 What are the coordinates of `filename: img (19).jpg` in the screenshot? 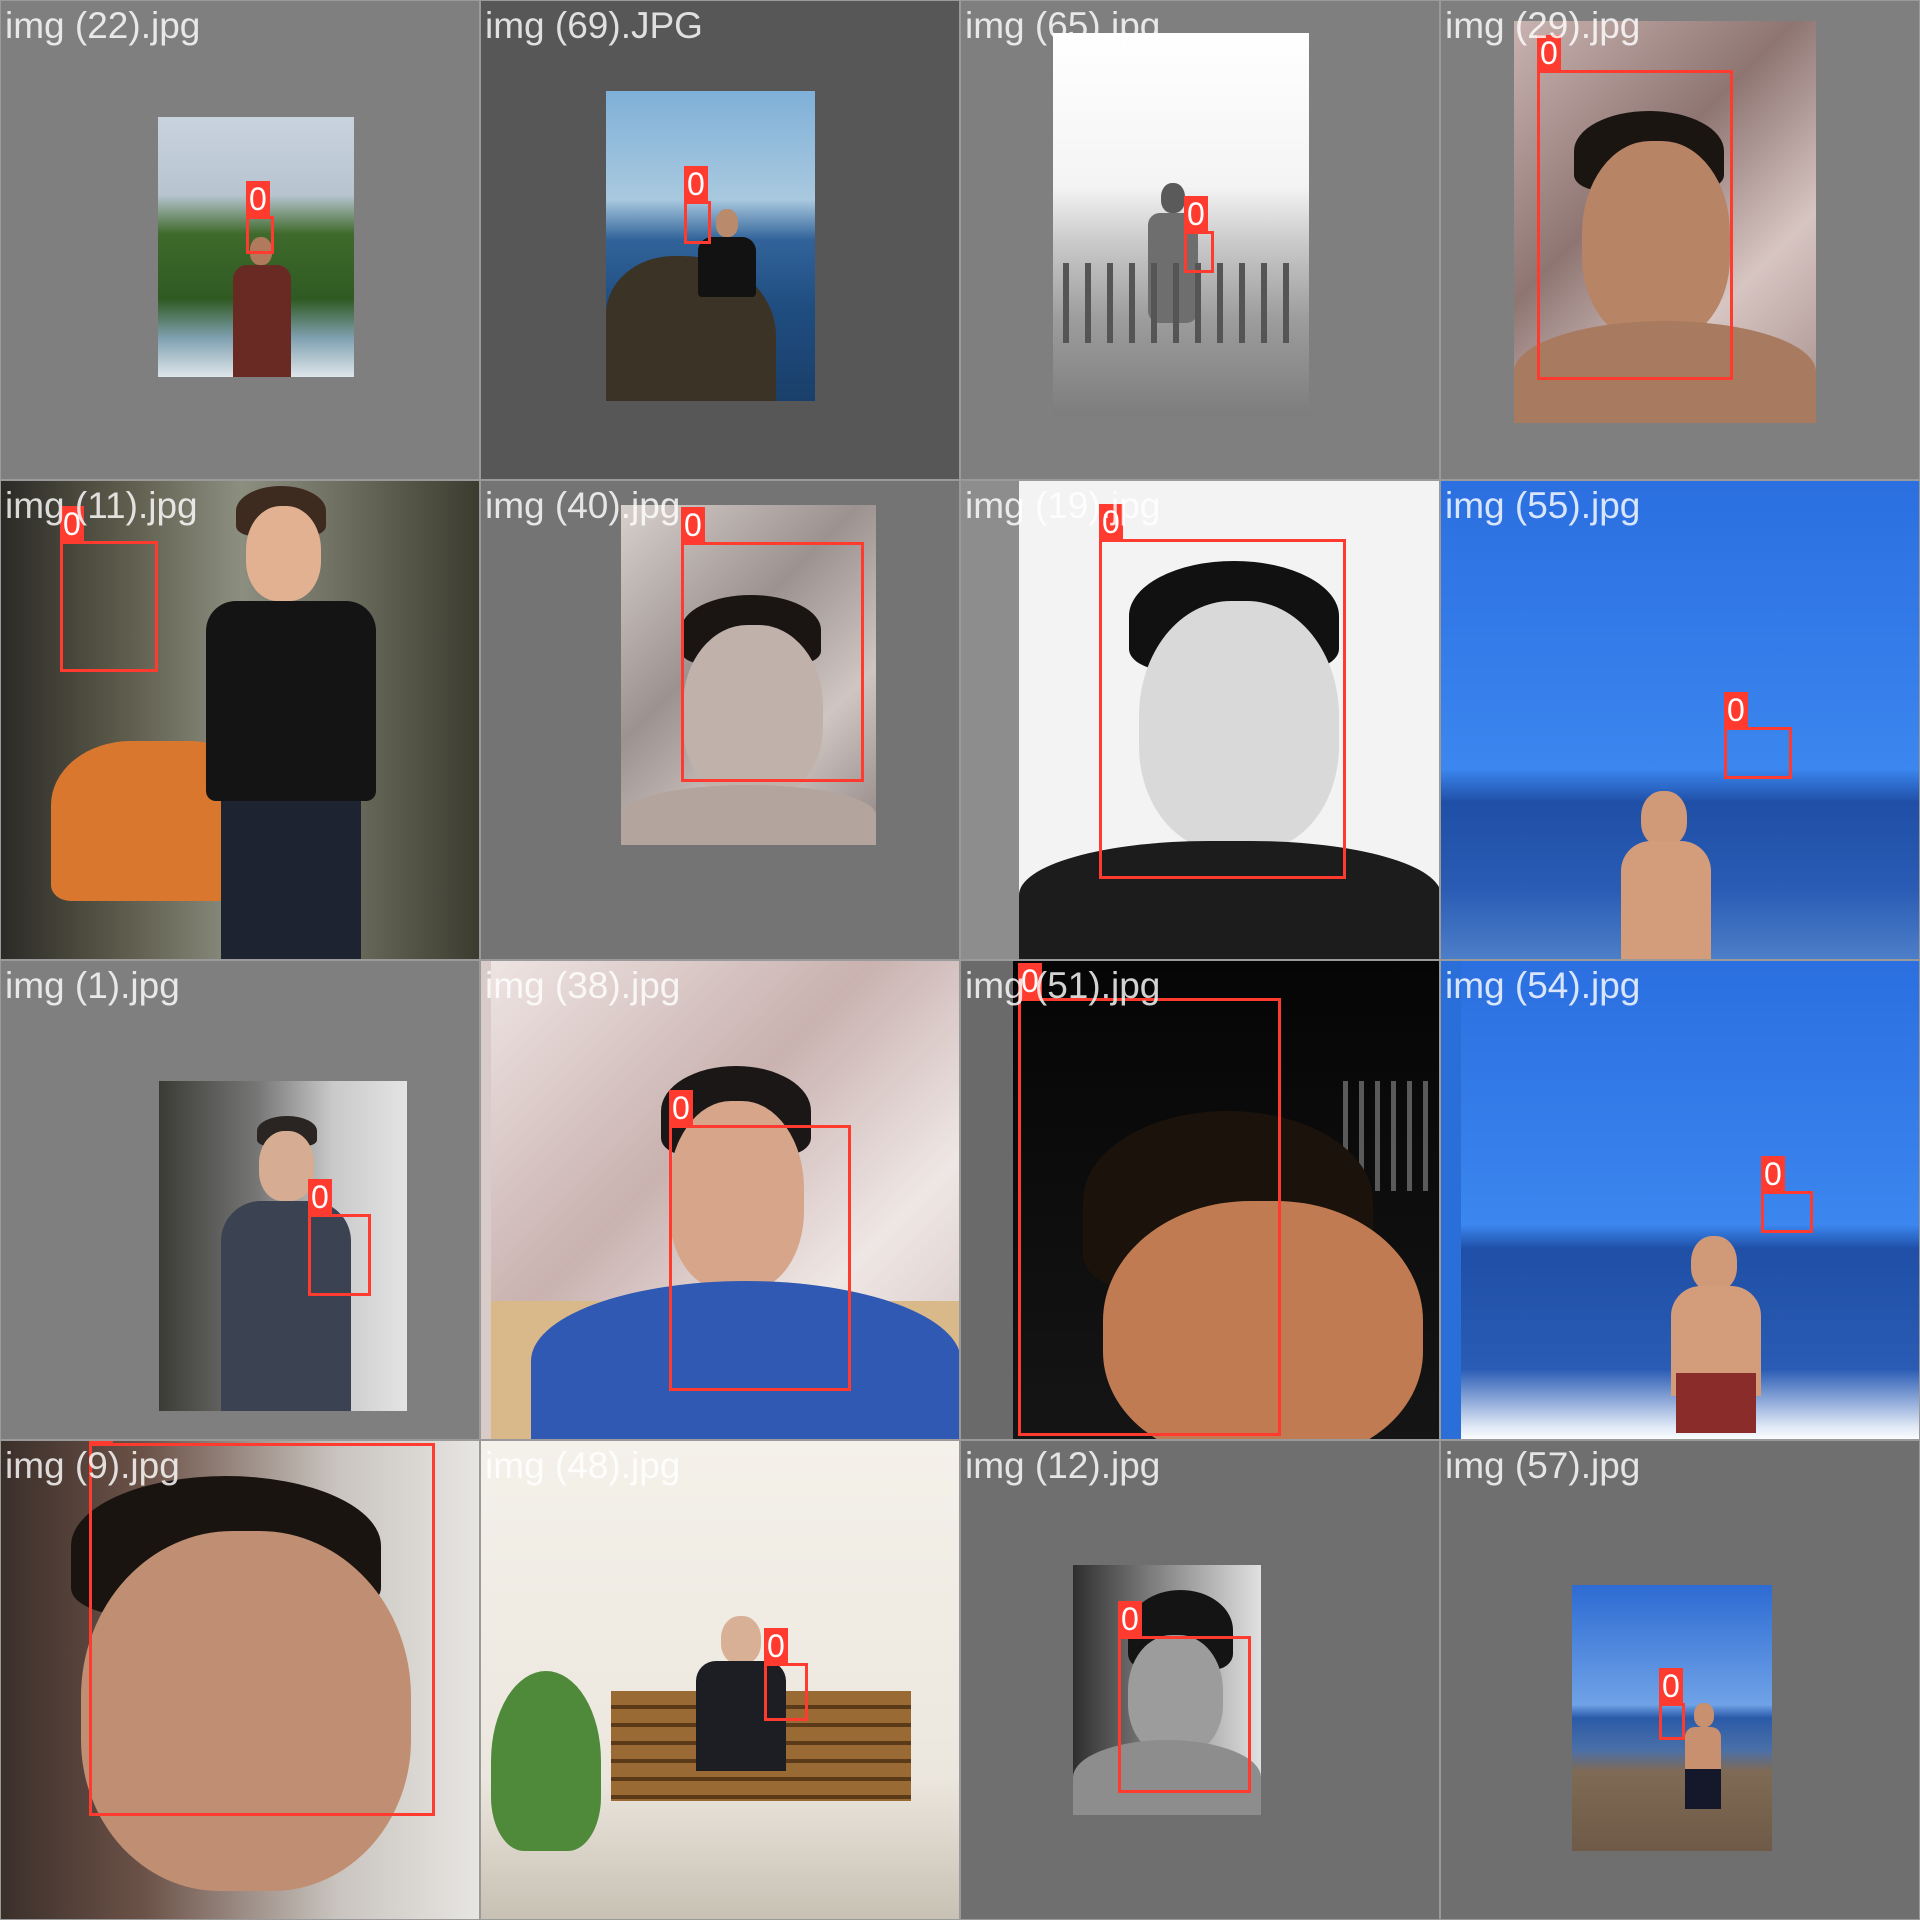 It's located at (1063, 505).